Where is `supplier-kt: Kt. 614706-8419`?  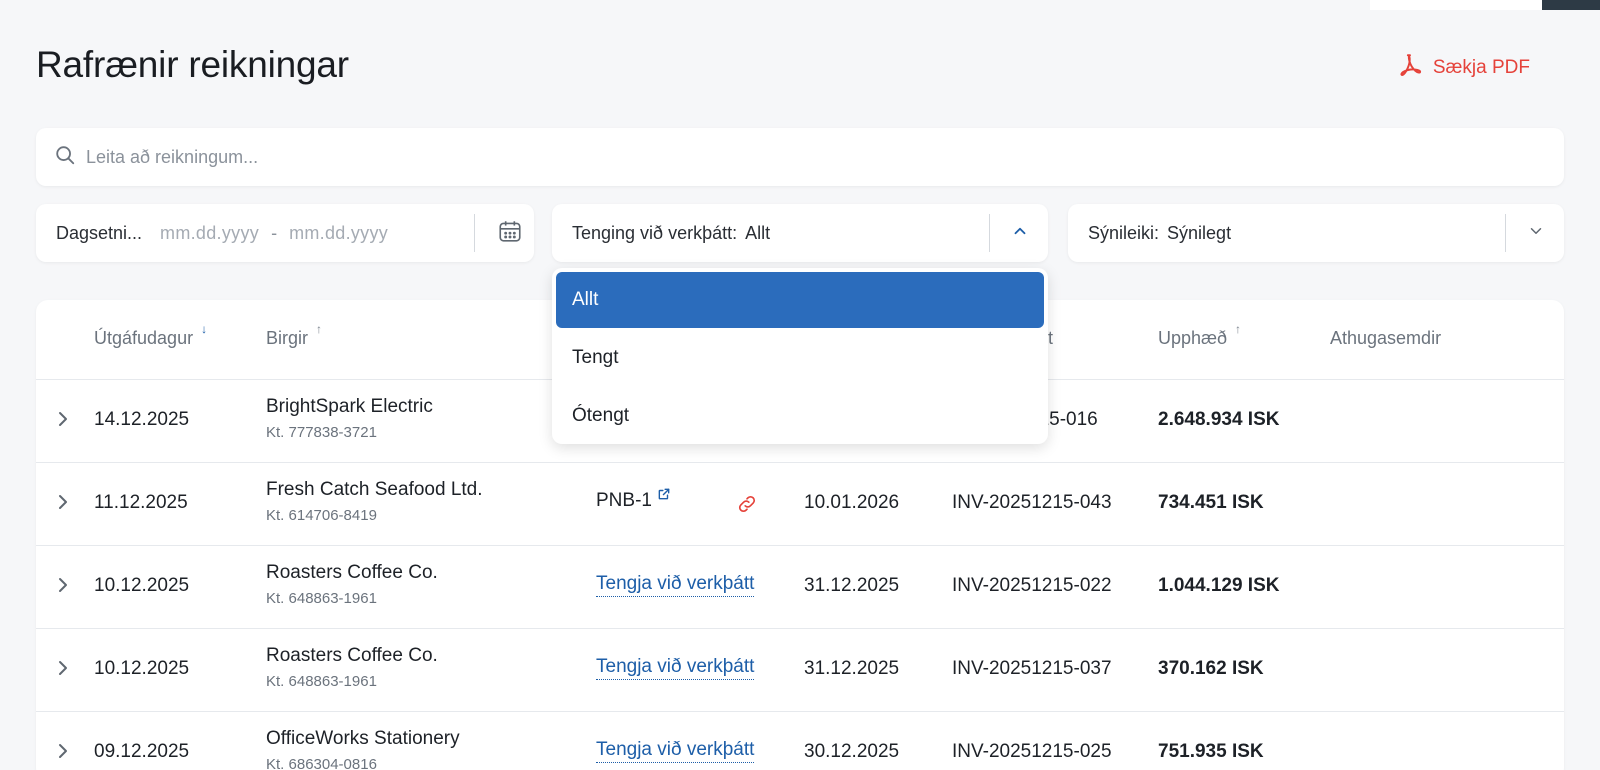 supplier-kt: Kt. 614706-8419 is located at coordinates (321, 515).